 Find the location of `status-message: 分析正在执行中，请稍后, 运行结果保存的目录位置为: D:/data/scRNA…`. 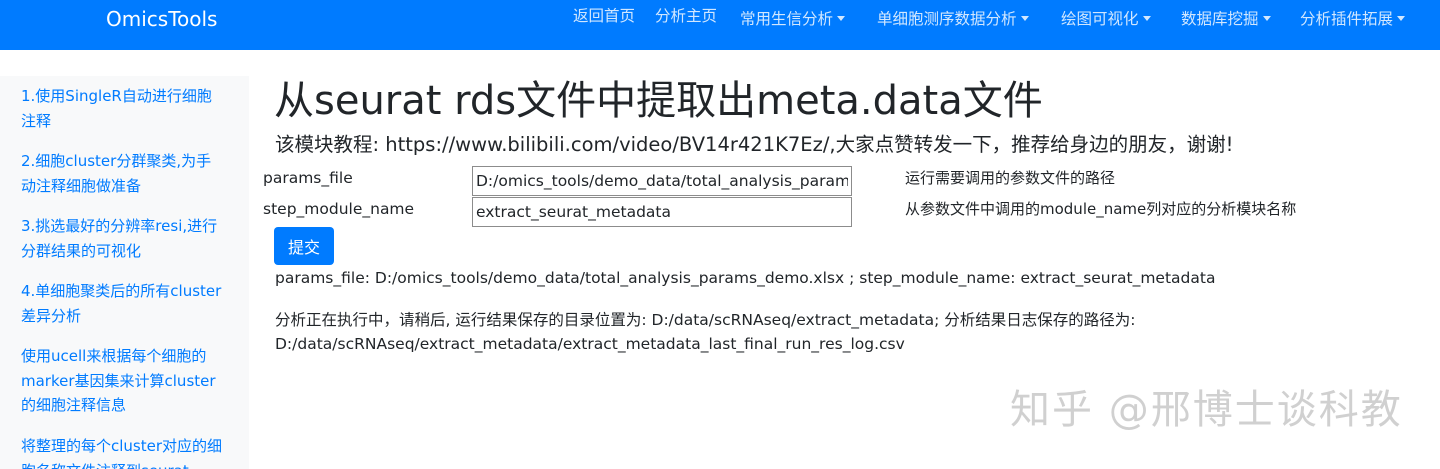

status-message: 分析正在执行中，请稍后, 运行结果保存的目录位置为: D:/data/scRNA… is located at coordinates (705, 320).